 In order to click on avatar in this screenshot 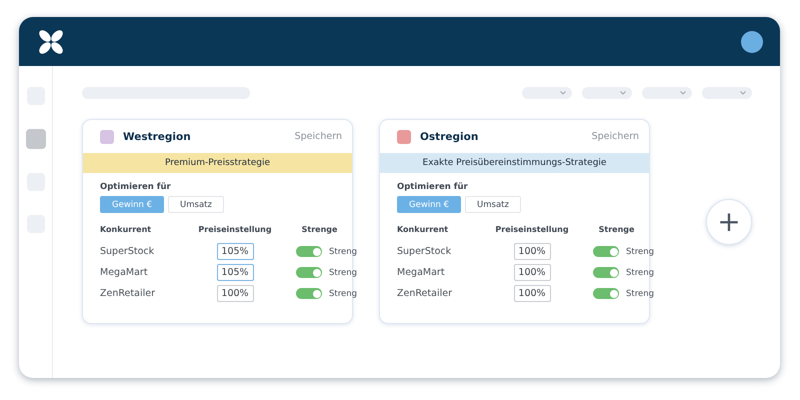, I will do `click(752, 41)`.